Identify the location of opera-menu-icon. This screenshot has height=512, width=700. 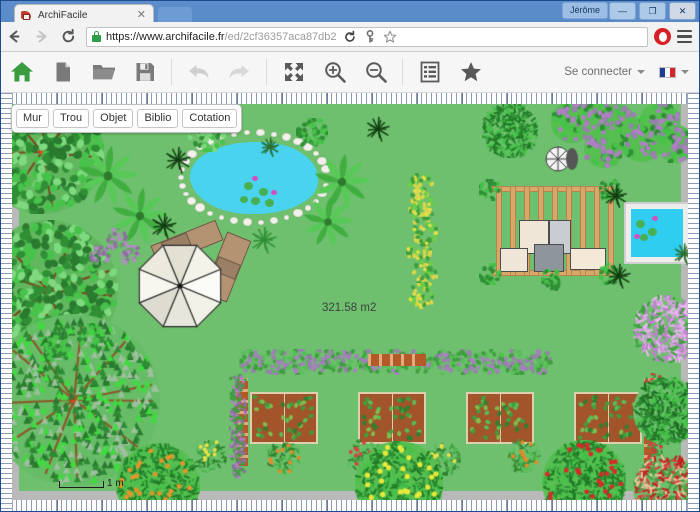
(662, 36).